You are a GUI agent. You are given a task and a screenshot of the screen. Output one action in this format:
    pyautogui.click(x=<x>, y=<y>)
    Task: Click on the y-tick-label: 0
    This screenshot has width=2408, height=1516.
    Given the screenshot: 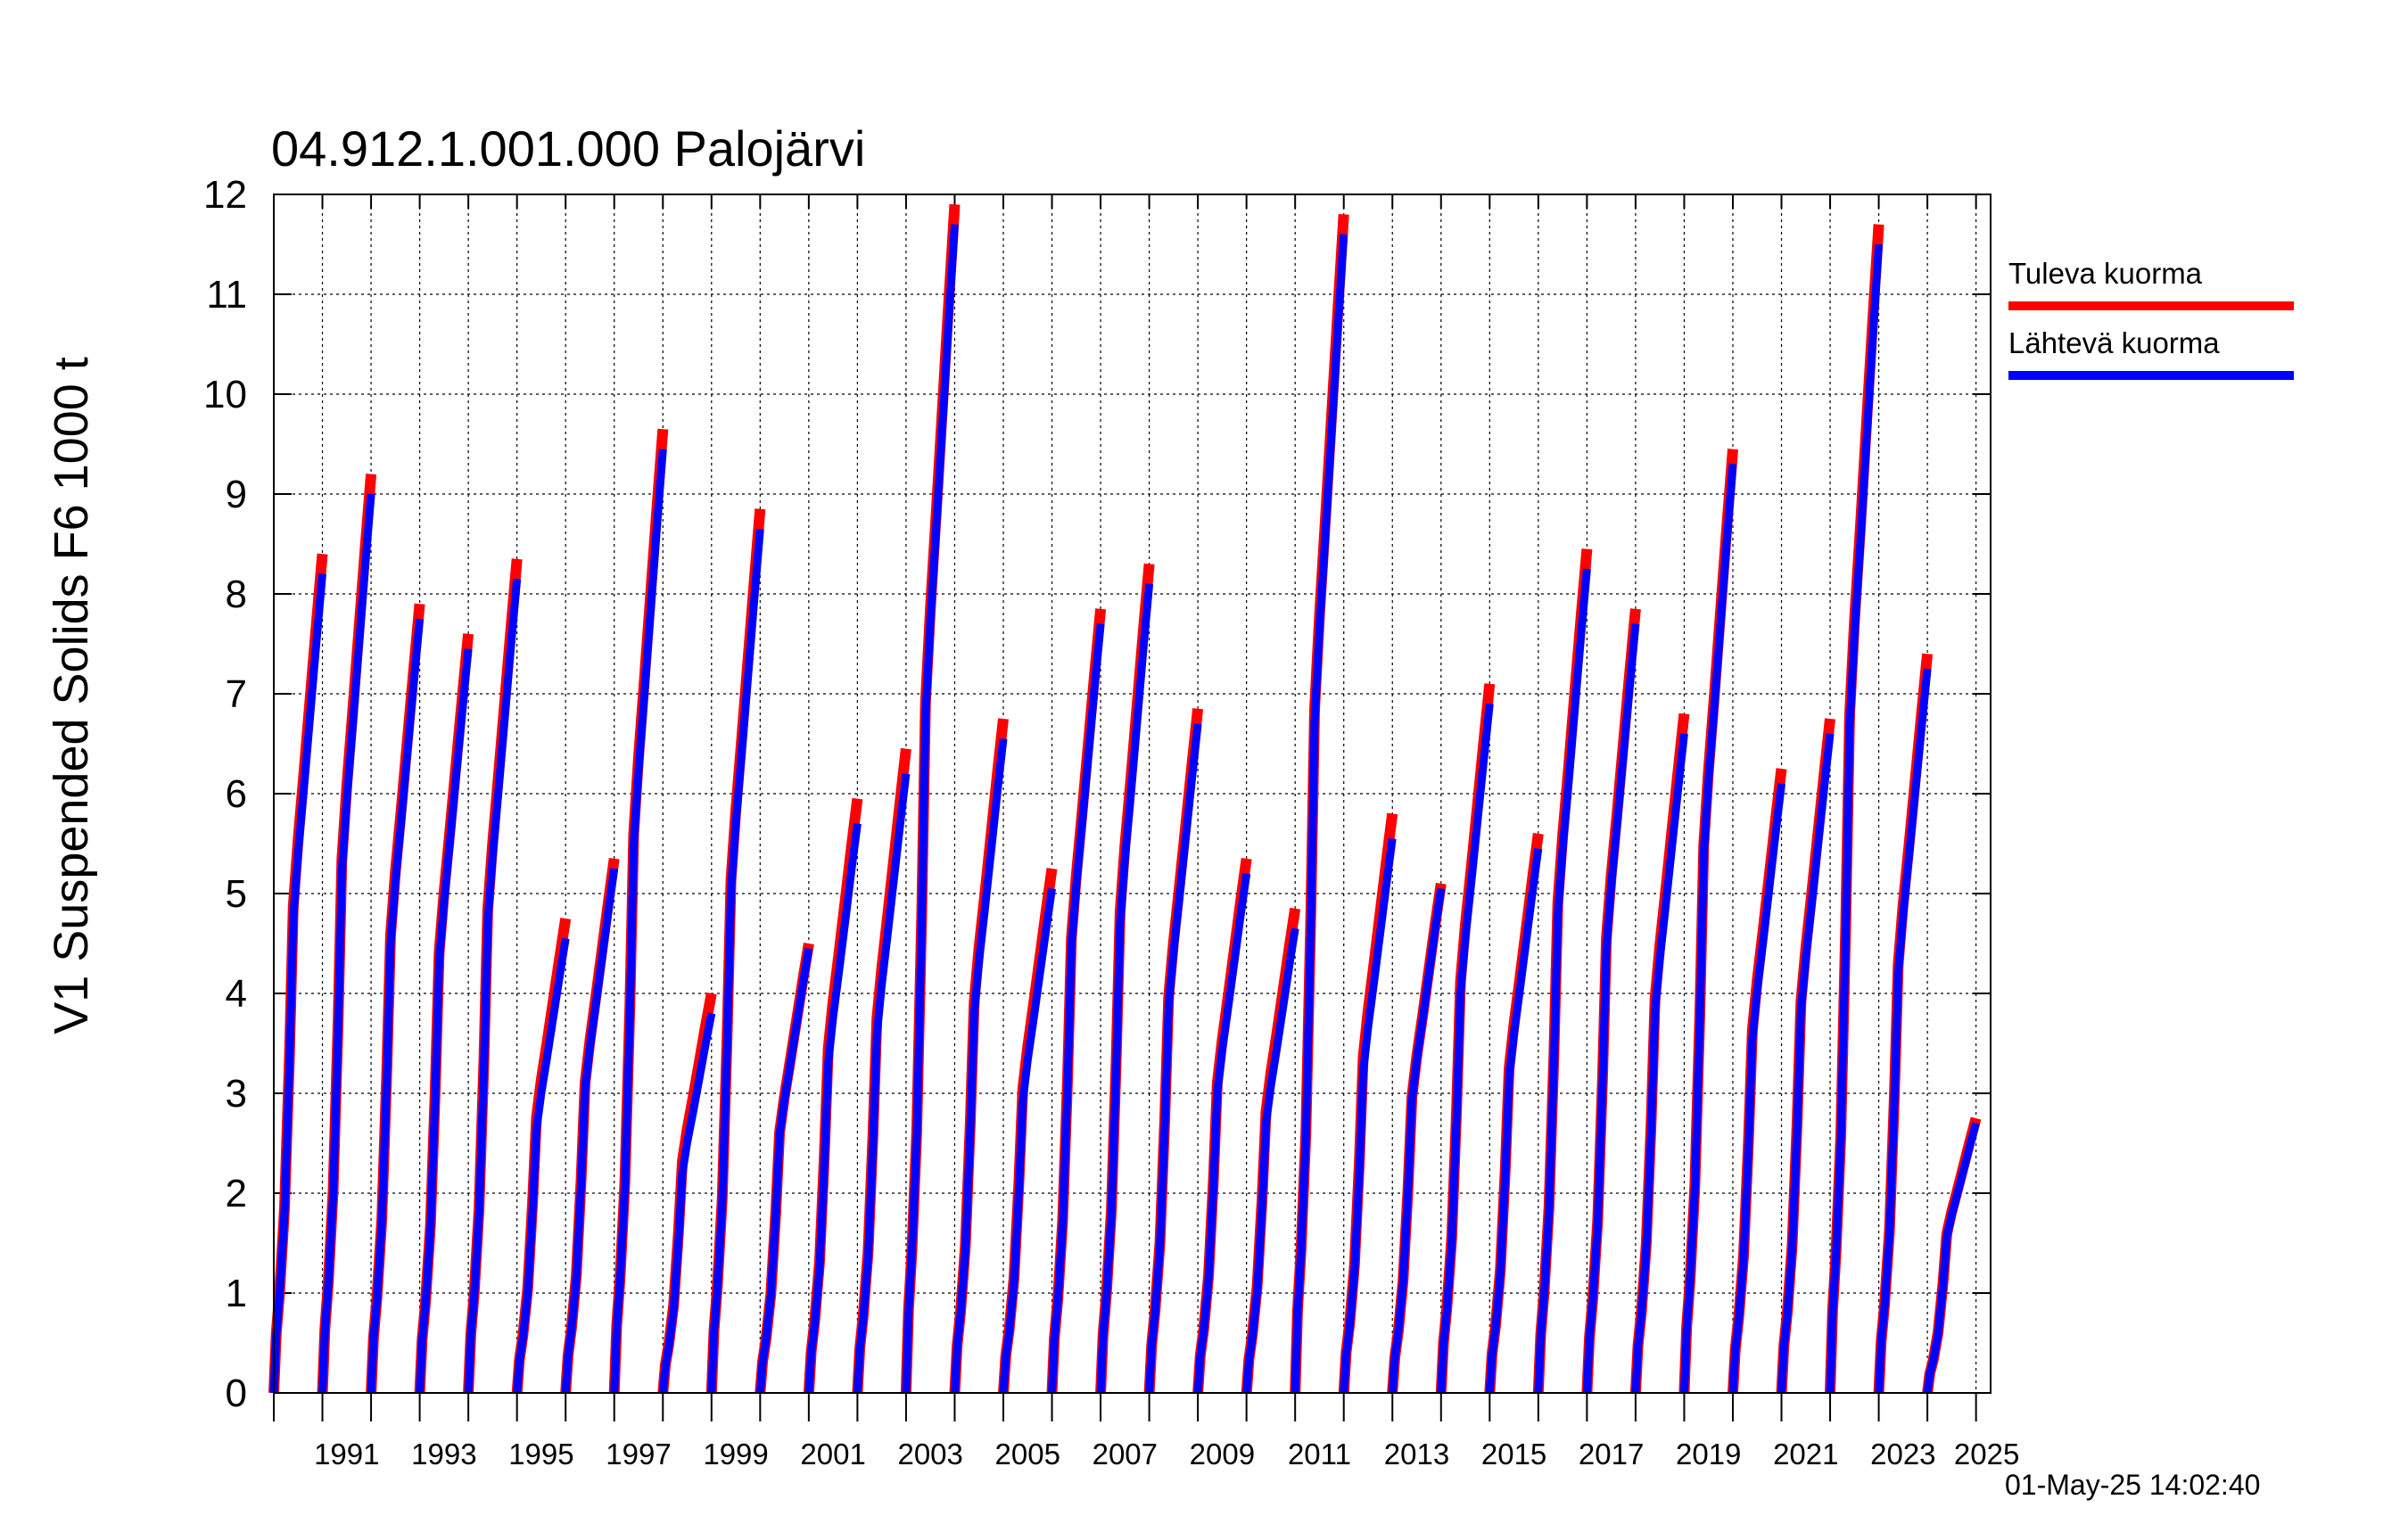 What is the action you would take?
    pyautogui.click(x=237, y=1393)
    